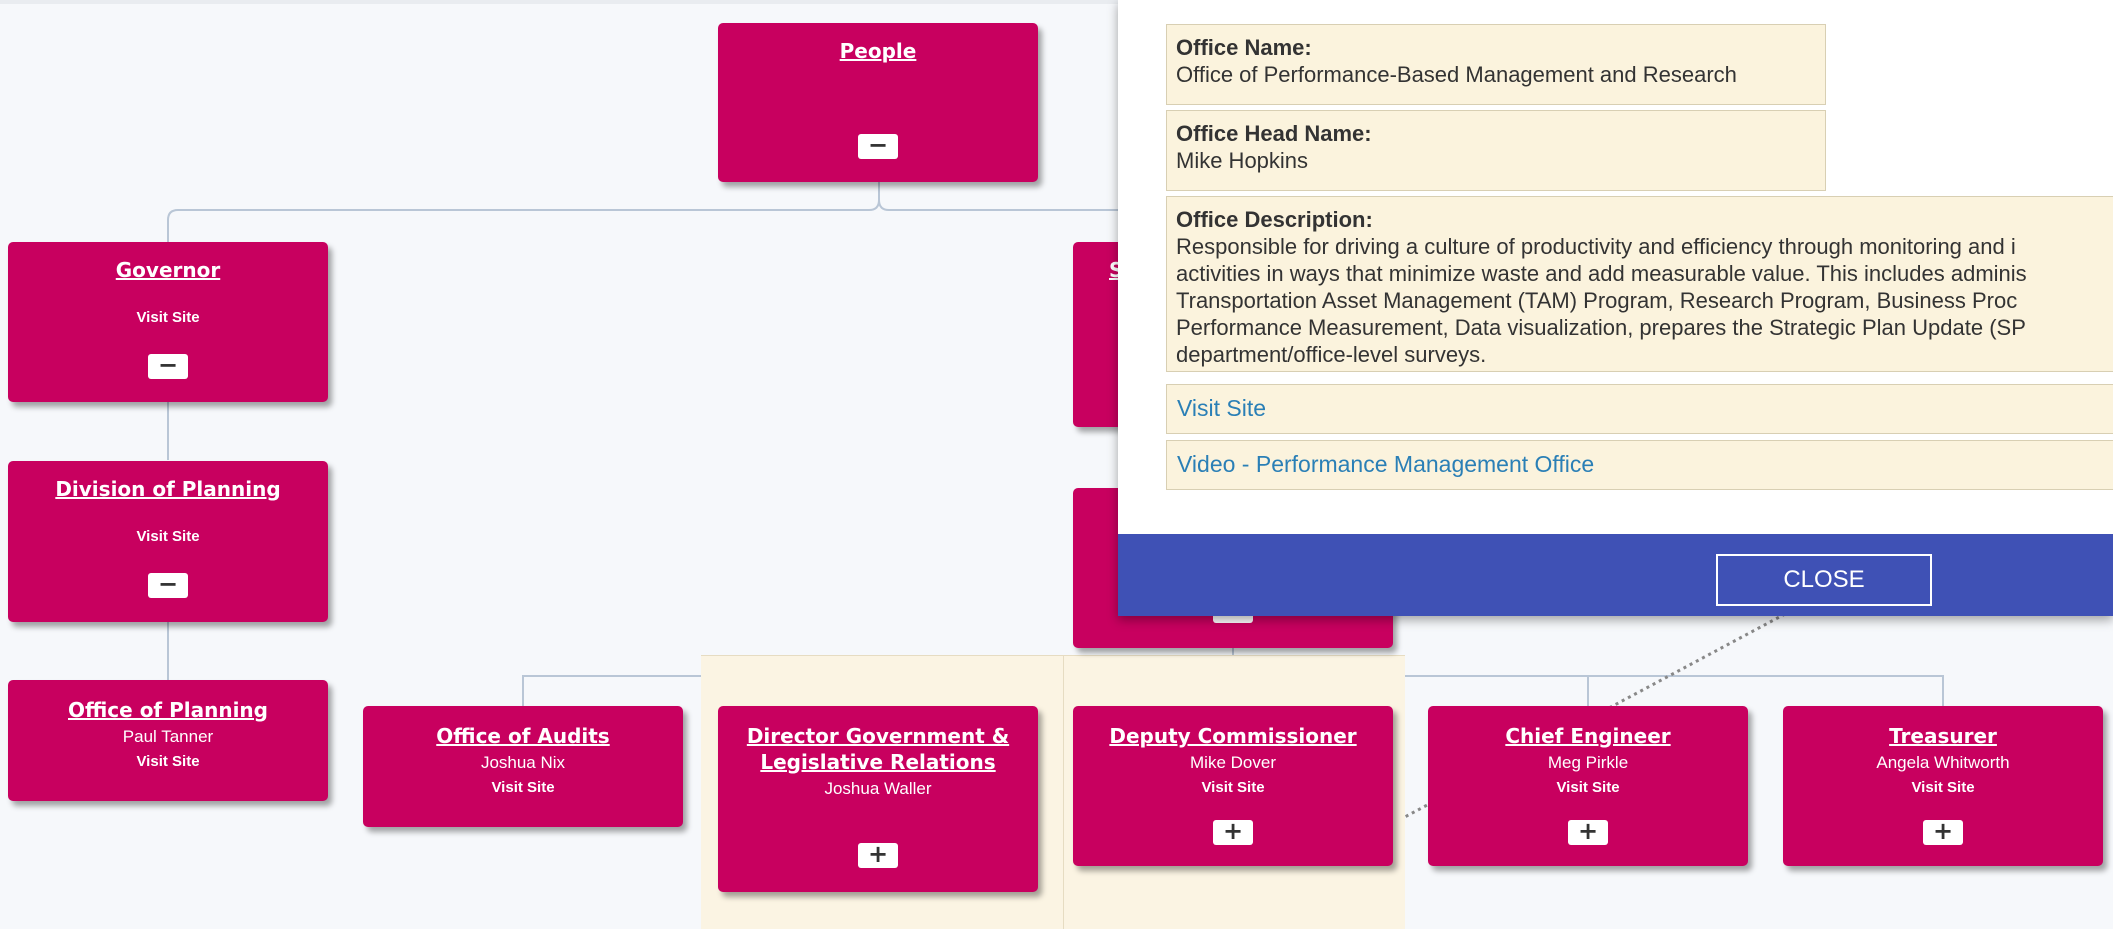 This screenshot has width=2113, height=929. What do you see at coordinates (1824, 580) in the screenshot?
I see `close-button: CLOSE` at bounding box center [1824, 580].